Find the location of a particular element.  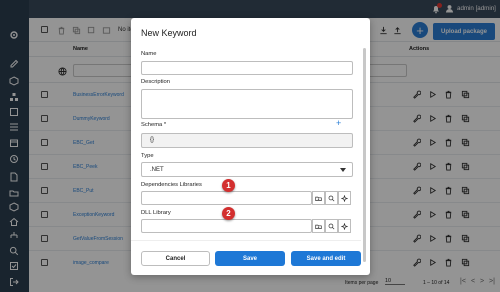

dialog-title: New Keyword is located at coordinates (169, 33).